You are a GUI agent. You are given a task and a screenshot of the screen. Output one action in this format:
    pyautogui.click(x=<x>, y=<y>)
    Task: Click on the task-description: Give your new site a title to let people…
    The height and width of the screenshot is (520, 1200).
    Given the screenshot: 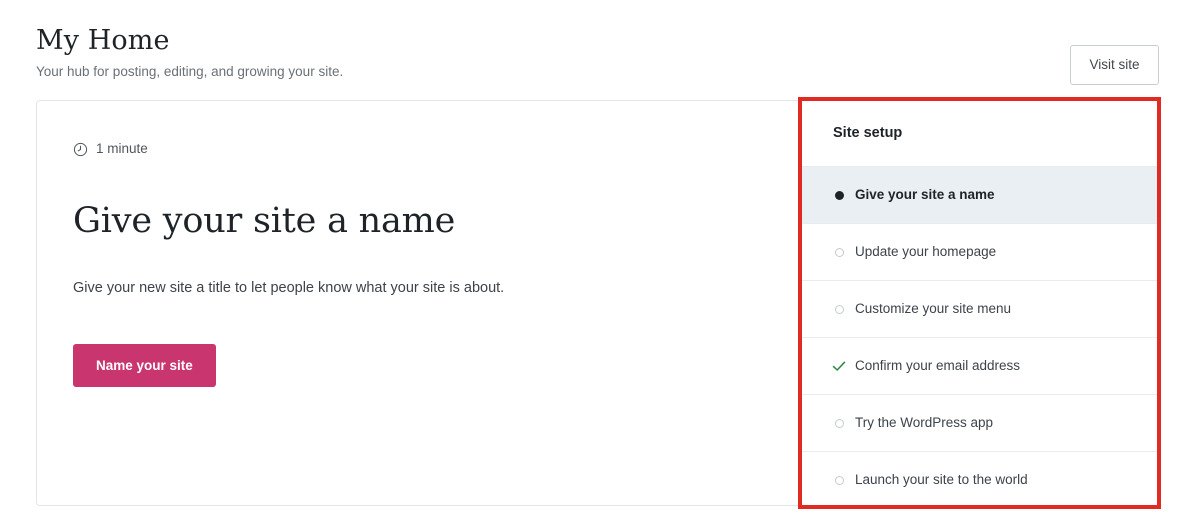 What is the action you would take?
    pyautogui.click(x=289, y=288)
    